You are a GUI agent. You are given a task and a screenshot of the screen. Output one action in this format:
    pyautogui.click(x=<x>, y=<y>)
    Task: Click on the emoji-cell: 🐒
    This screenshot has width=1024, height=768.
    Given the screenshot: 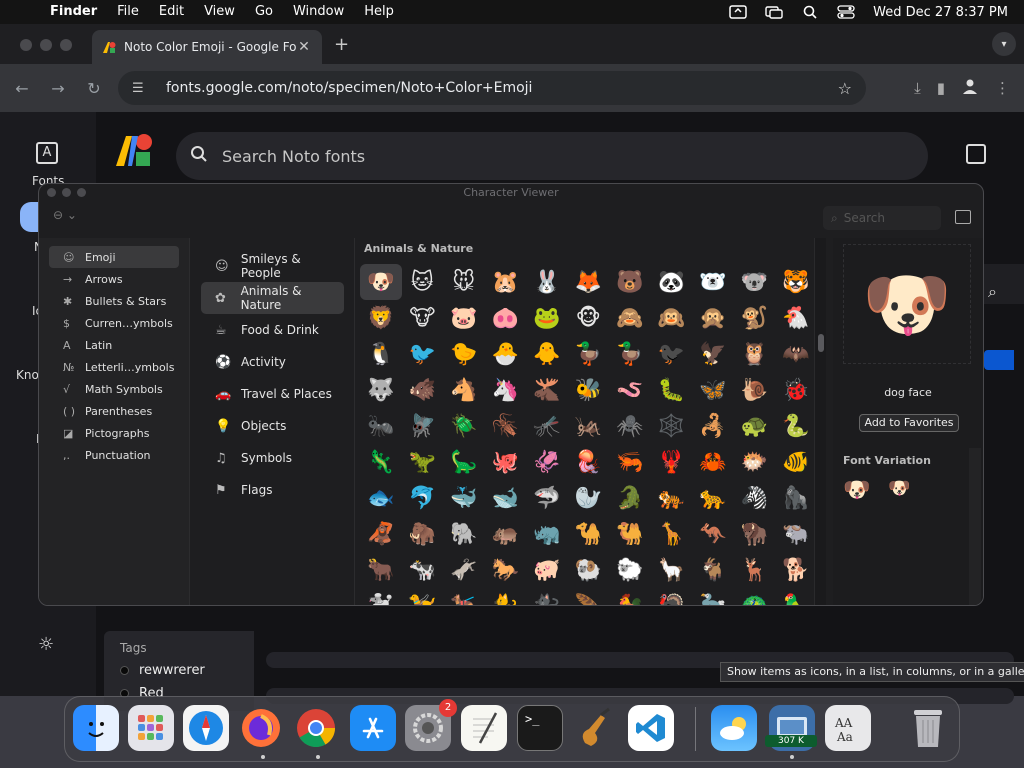 What is the action you would take?
    pyautogui.click(x=755, y=318)
    